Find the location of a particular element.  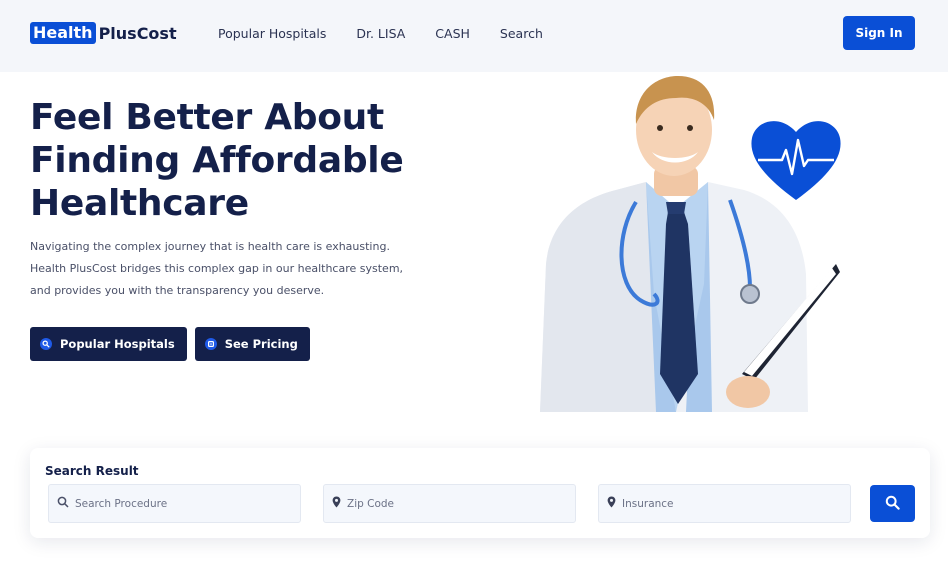

see-pricing-button: See Pricing is located at coordinates (252, 344).